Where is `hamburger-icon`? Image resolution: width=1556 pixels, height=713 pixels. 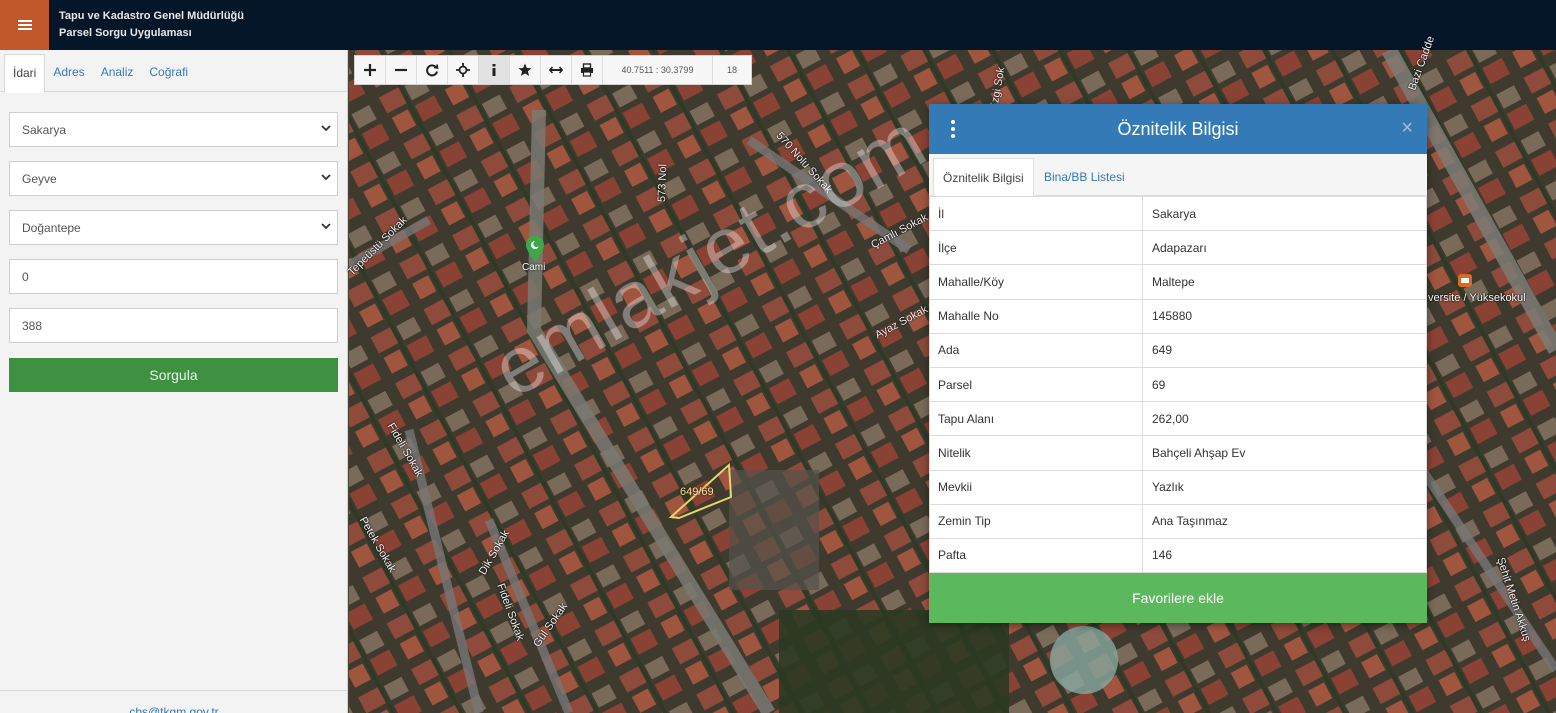
hamburger-icon is located at coordinates (24, 25).